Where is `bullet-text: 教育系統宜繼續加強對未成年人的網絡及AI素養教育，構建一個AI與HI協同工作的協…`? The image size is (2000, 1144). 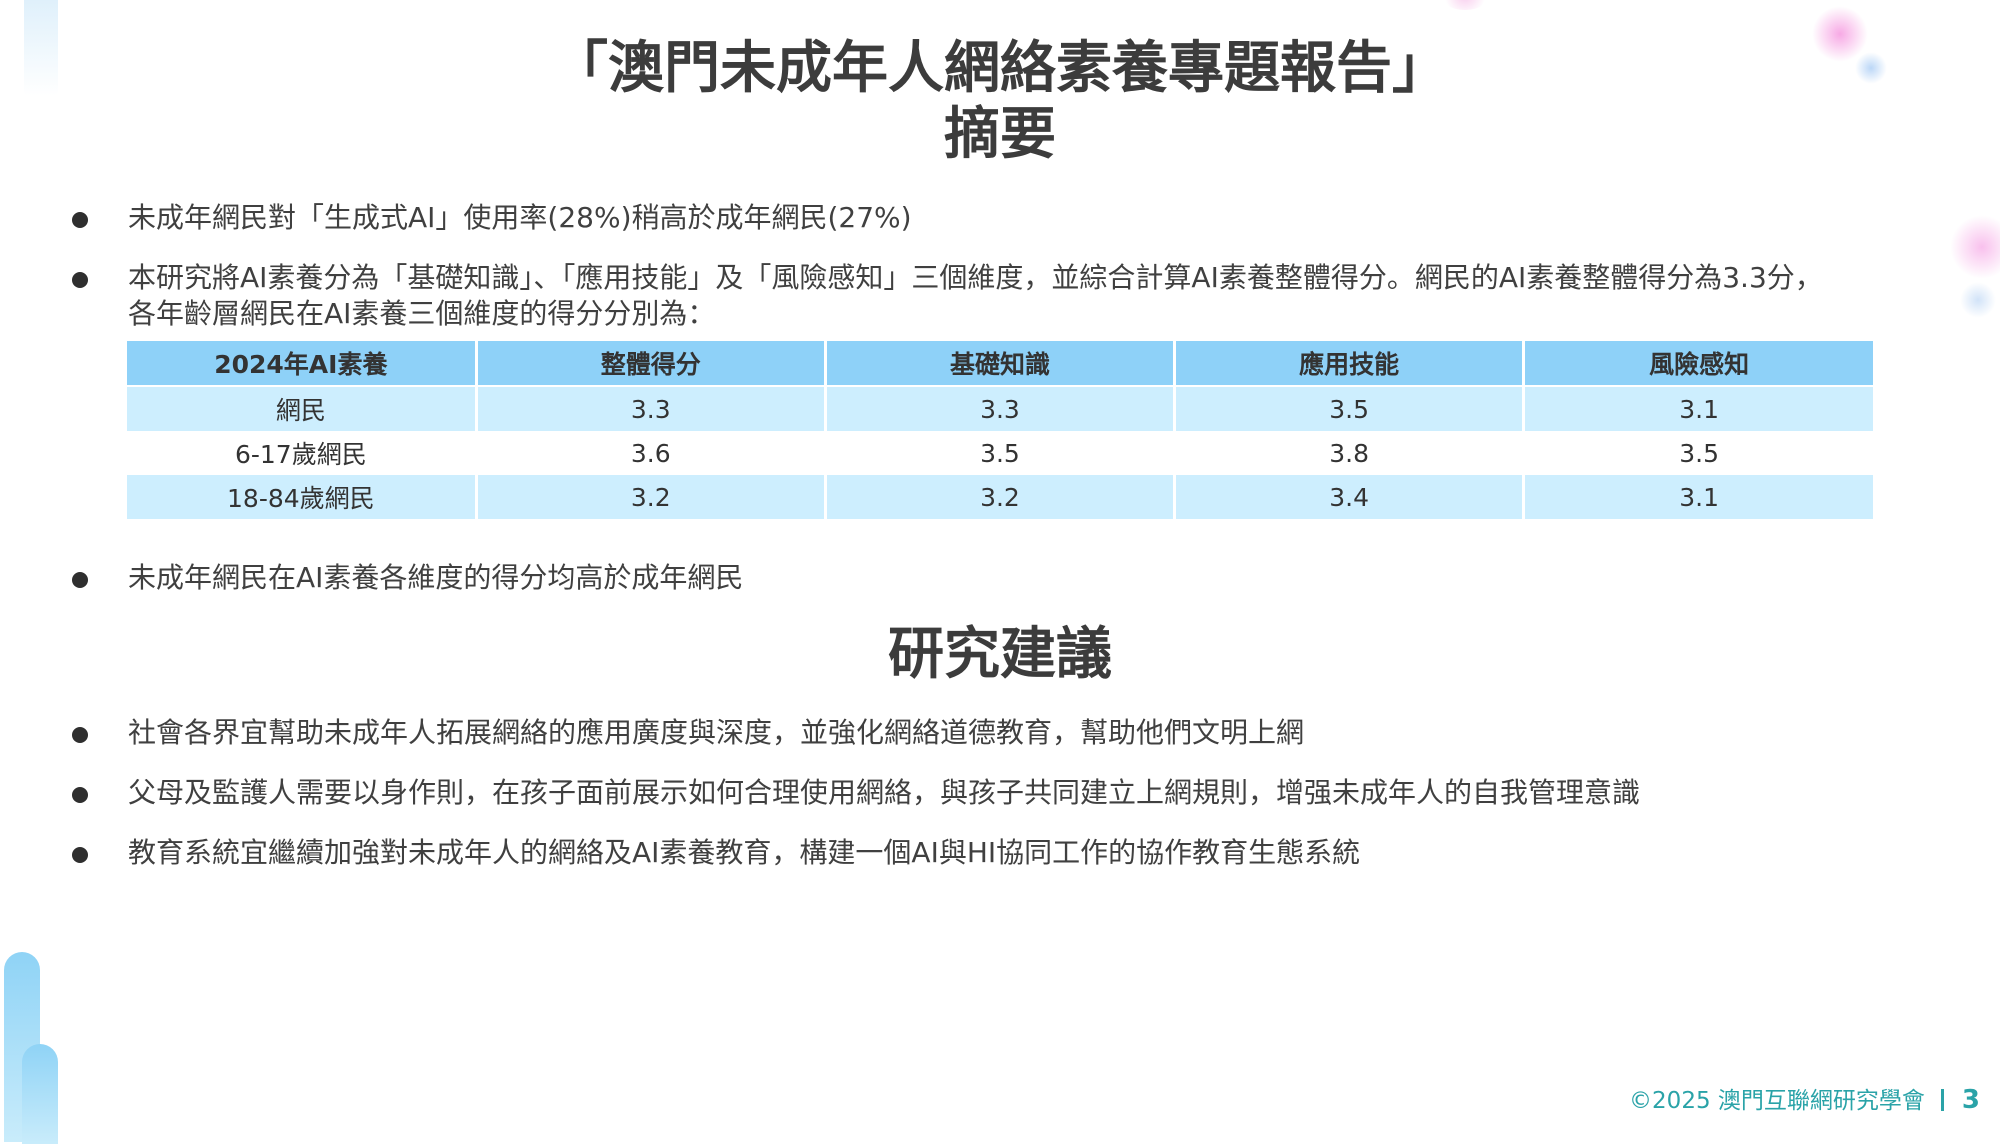 bullet-text: 教育系統宜繼續加強對未成年人的網絡及AI素養教育，構建一個AI與HI協同工作的協… is located at coordinates (744, 852).